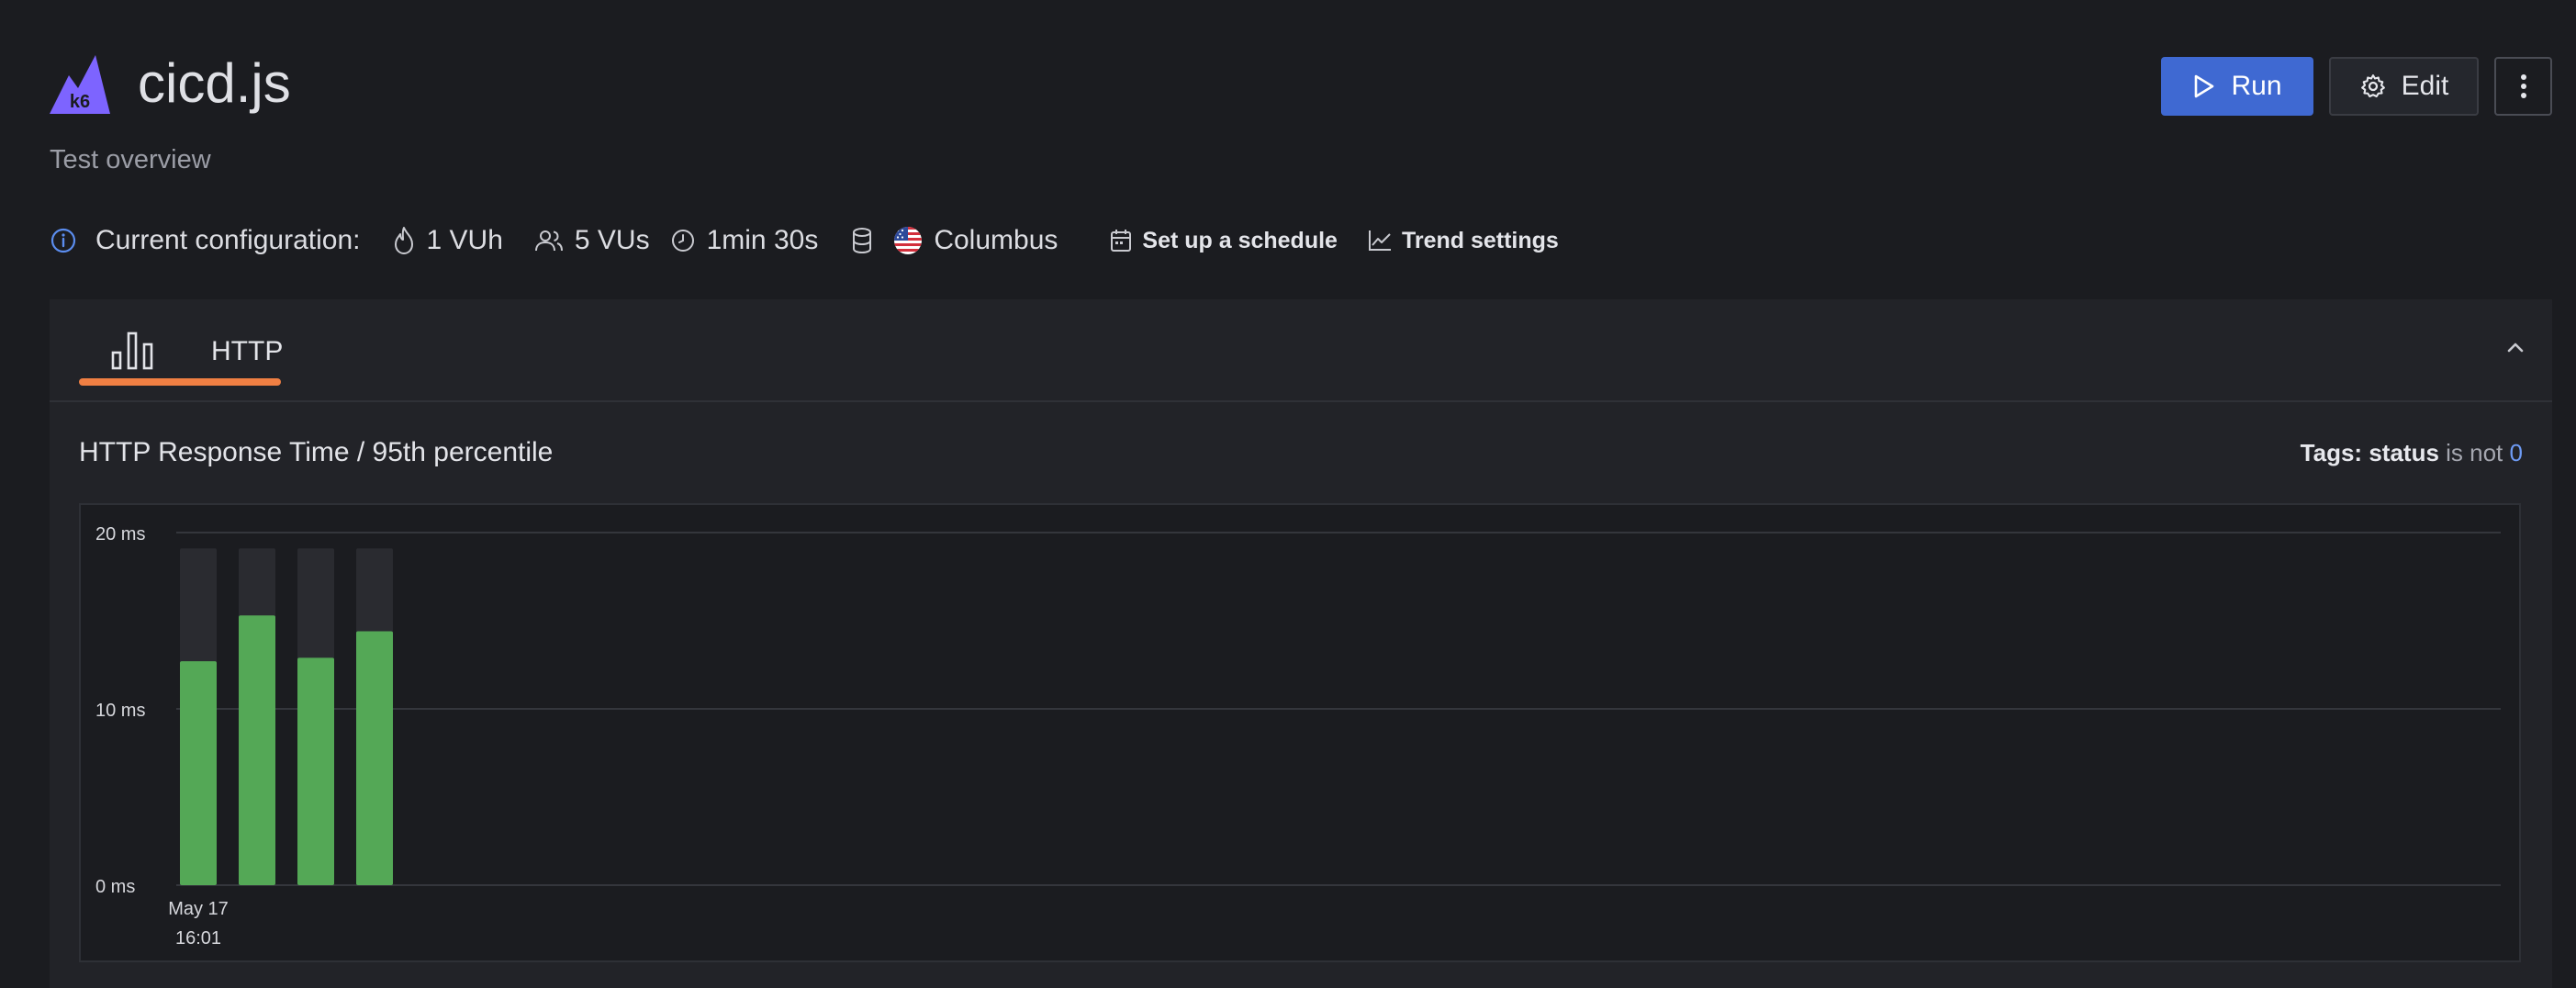 Image resolution: width=2576 pixels, height=988 pixels. What do you see at coordinates (2425, 86) in the screenshot?
I see `edit-button-label: Edit` at bounding box center [2425, 86].